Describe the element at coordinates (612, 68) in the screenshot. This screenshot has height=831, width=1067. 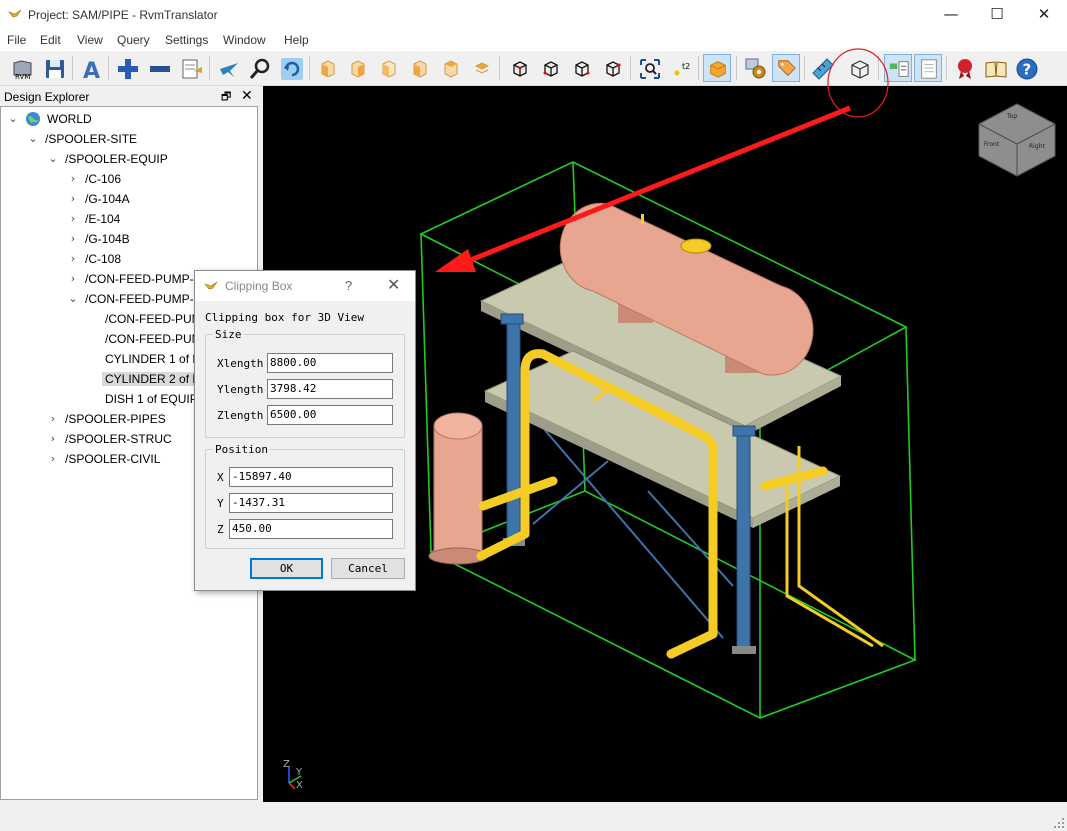
I see `iso-view-4-button` at that location.